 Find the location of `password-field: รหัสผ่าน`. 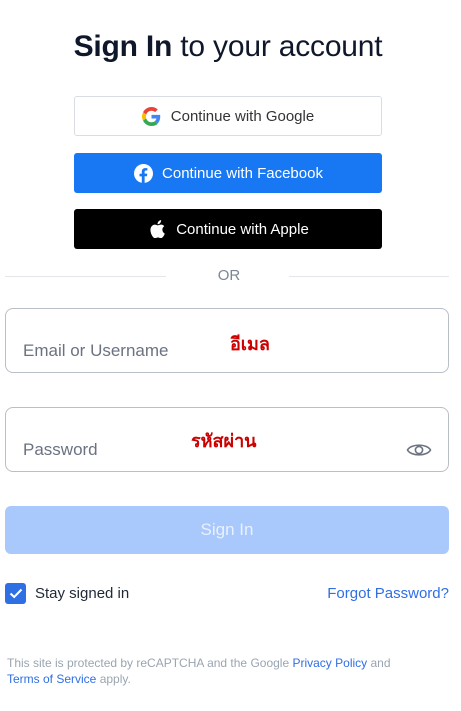

password-field: รหัสผ่าน is located at coordinates (227, 444).